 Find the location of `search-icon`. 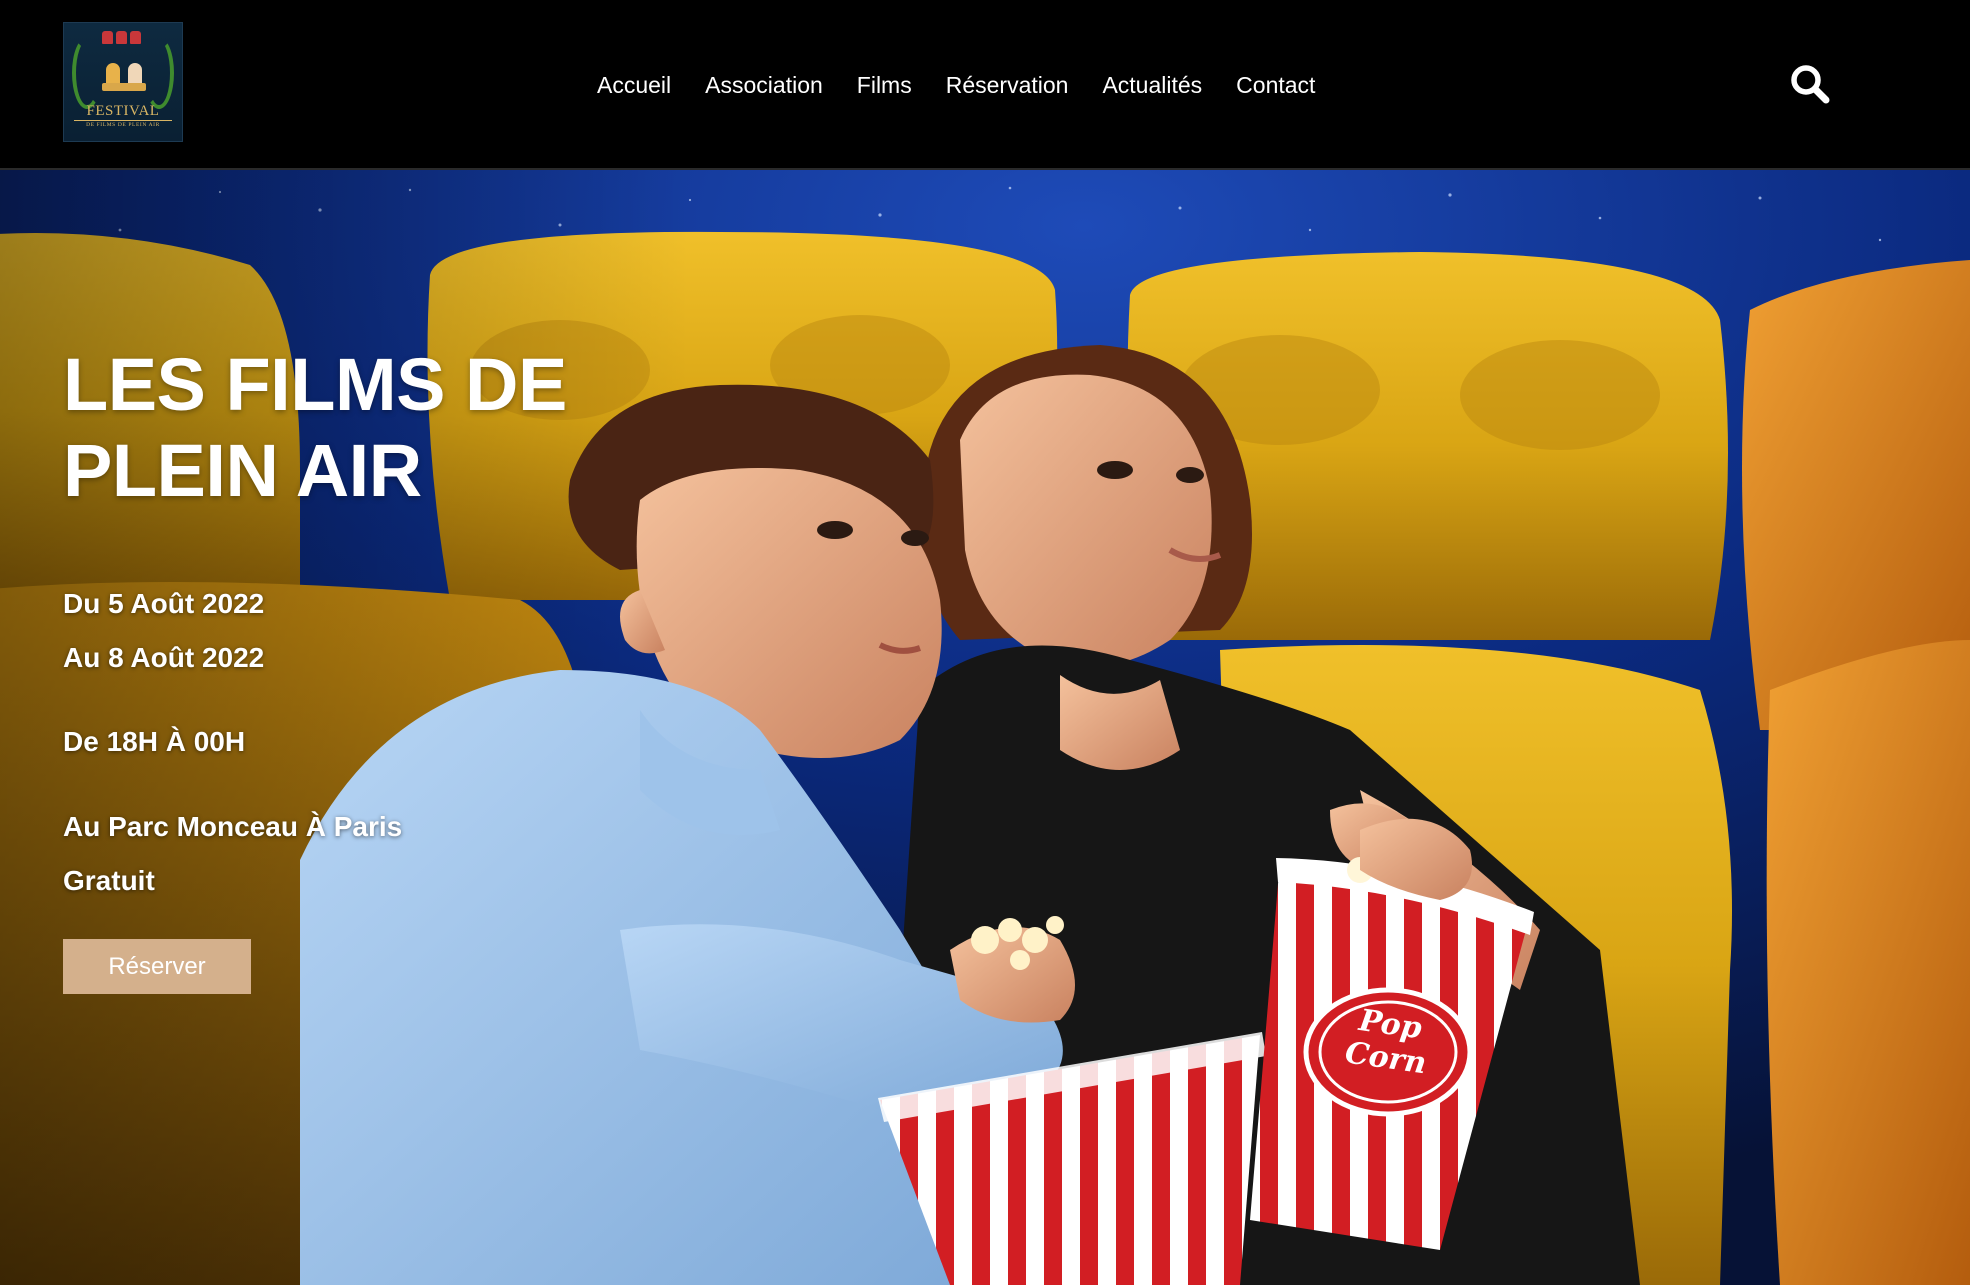

search-icon is located at coordinates (1810, 84).